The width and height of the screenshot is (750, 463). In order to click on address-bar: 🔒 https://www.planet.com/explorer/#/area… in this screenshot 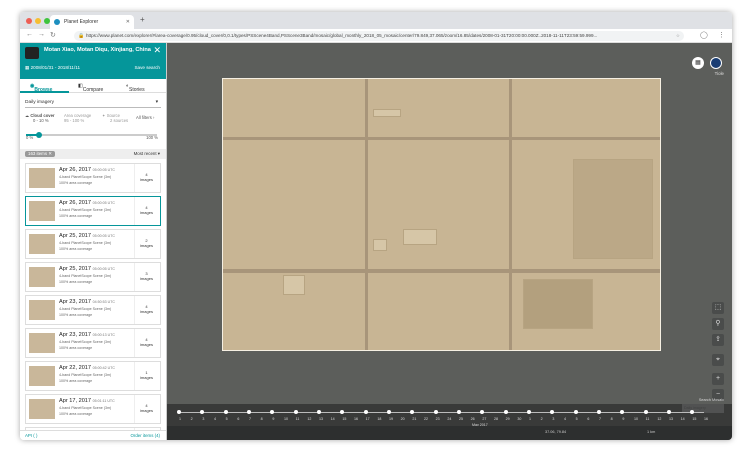, I will do `click(379, 36)`.